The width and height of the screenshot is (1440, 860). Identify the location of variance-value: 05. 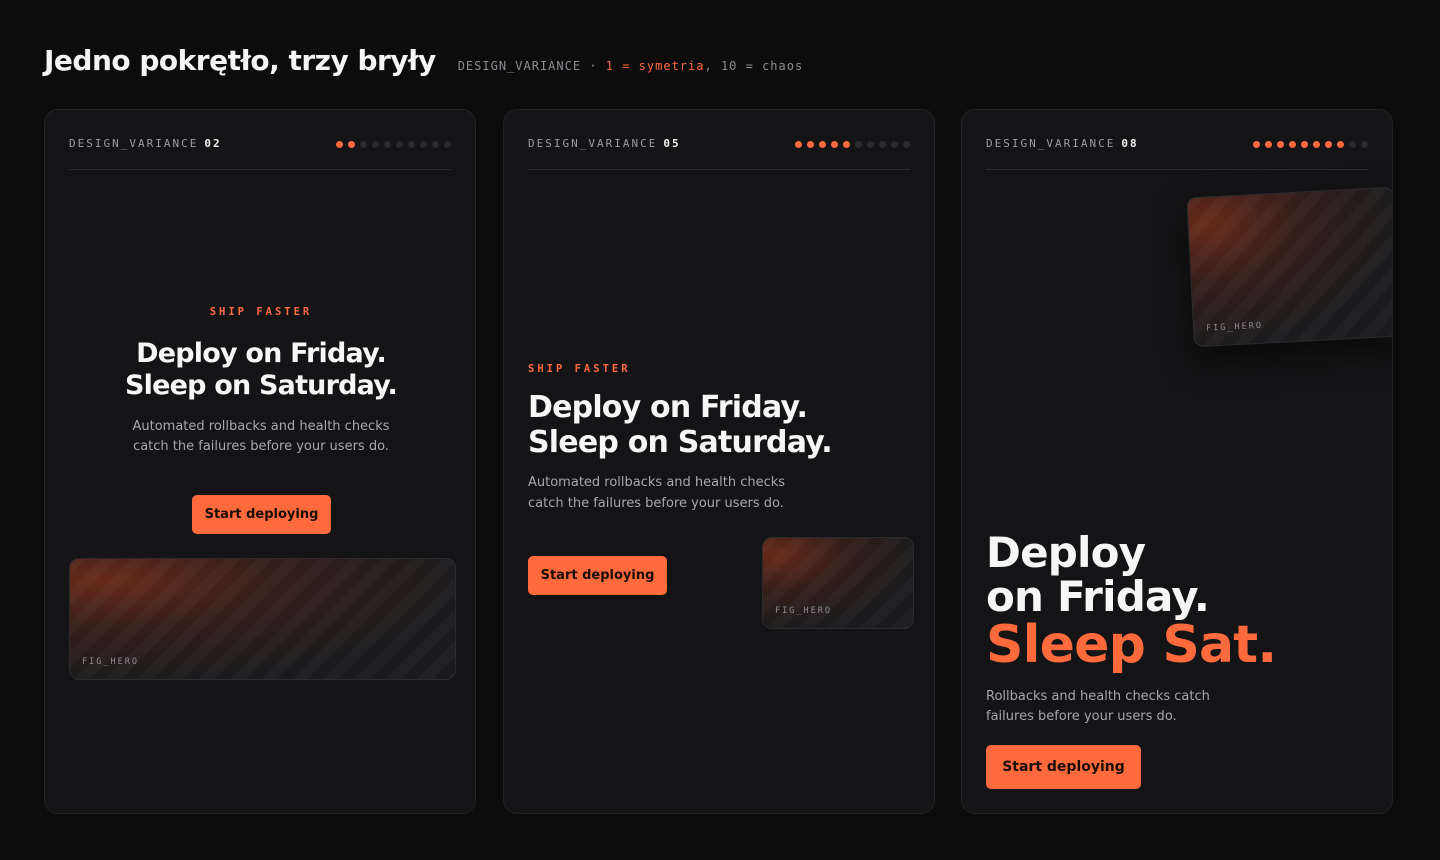
(672, 143).